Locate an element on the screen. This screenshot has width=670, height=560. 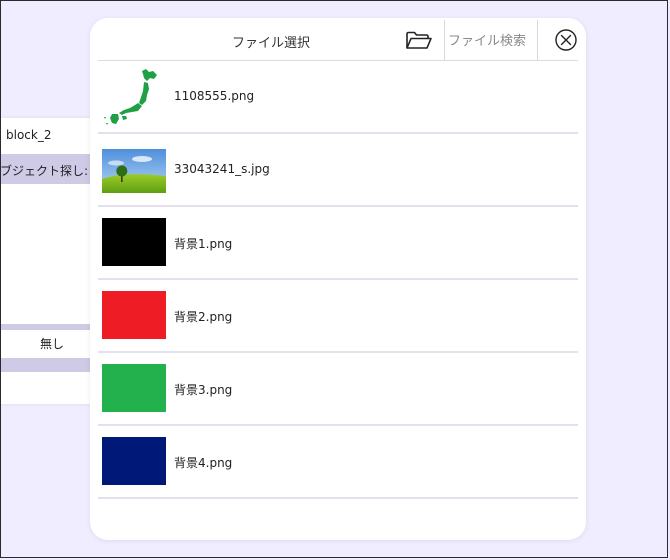
panel-title: block_2 is located at coordinates (29, 135).